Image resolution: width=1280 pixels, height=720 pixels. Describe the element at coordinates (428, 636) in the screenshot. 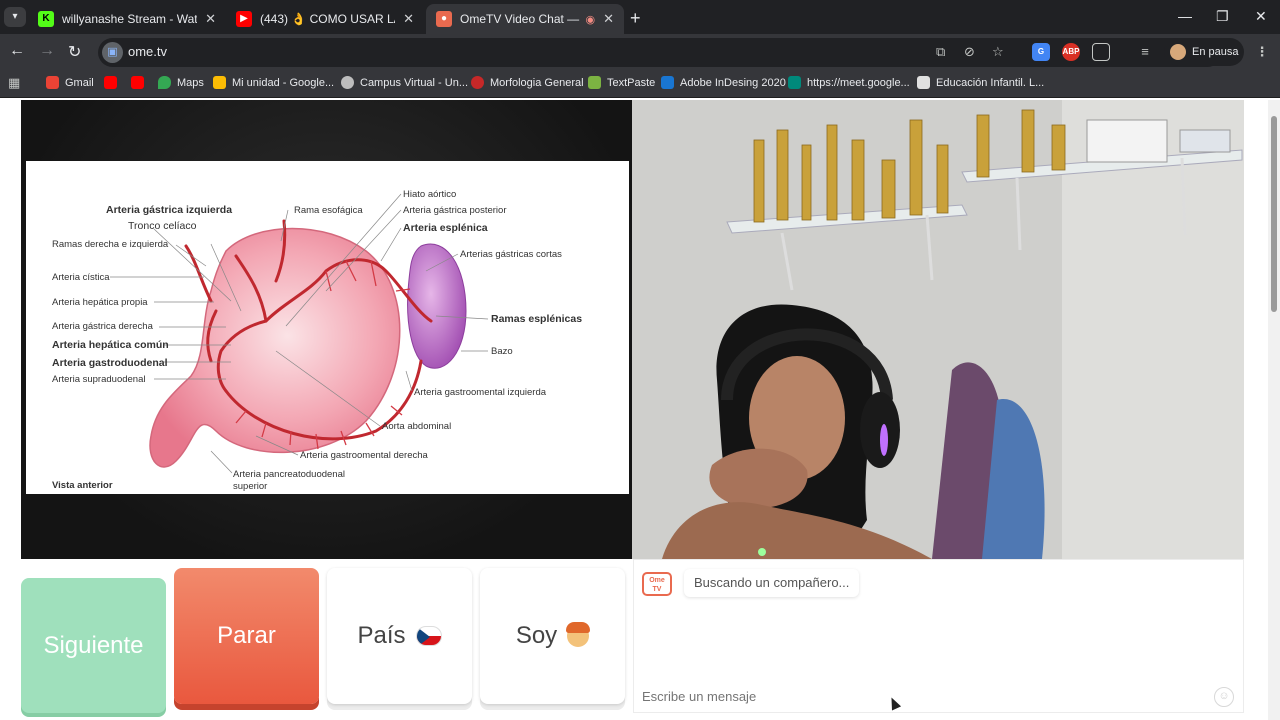

I see `czech-flag-icon` at that location.